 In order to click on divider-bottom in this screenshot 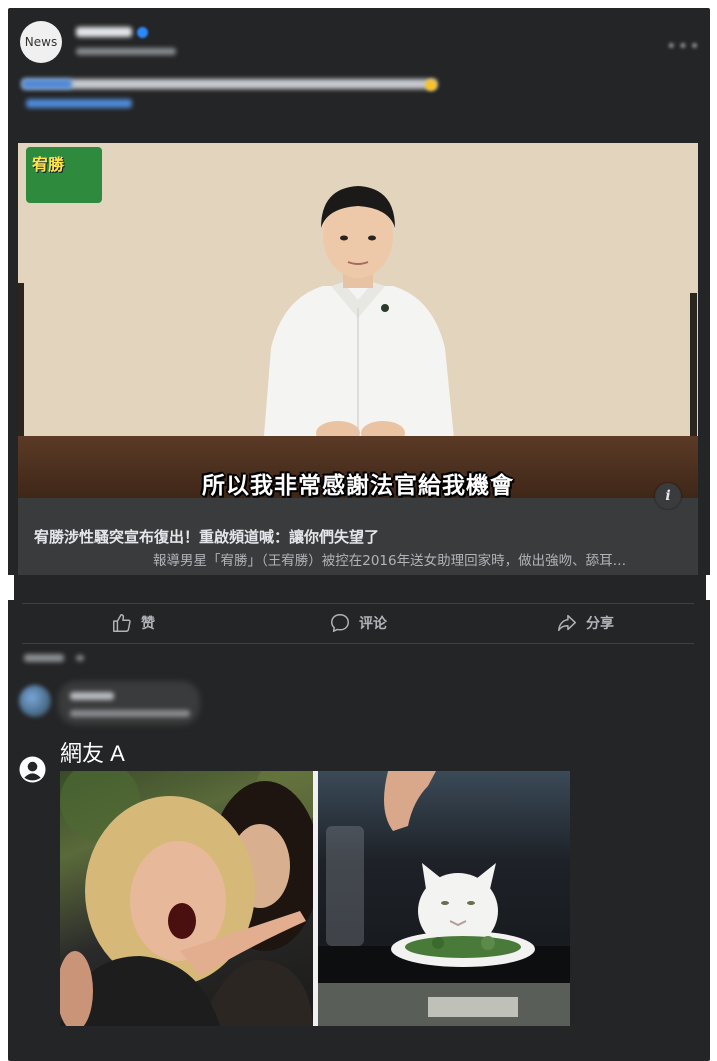, I will do `click(358, 643)`.